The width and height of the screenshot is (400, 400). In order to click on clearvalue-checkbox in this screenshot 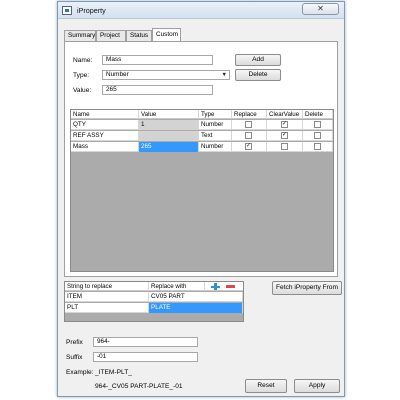, I will do `click(284, 146)`.